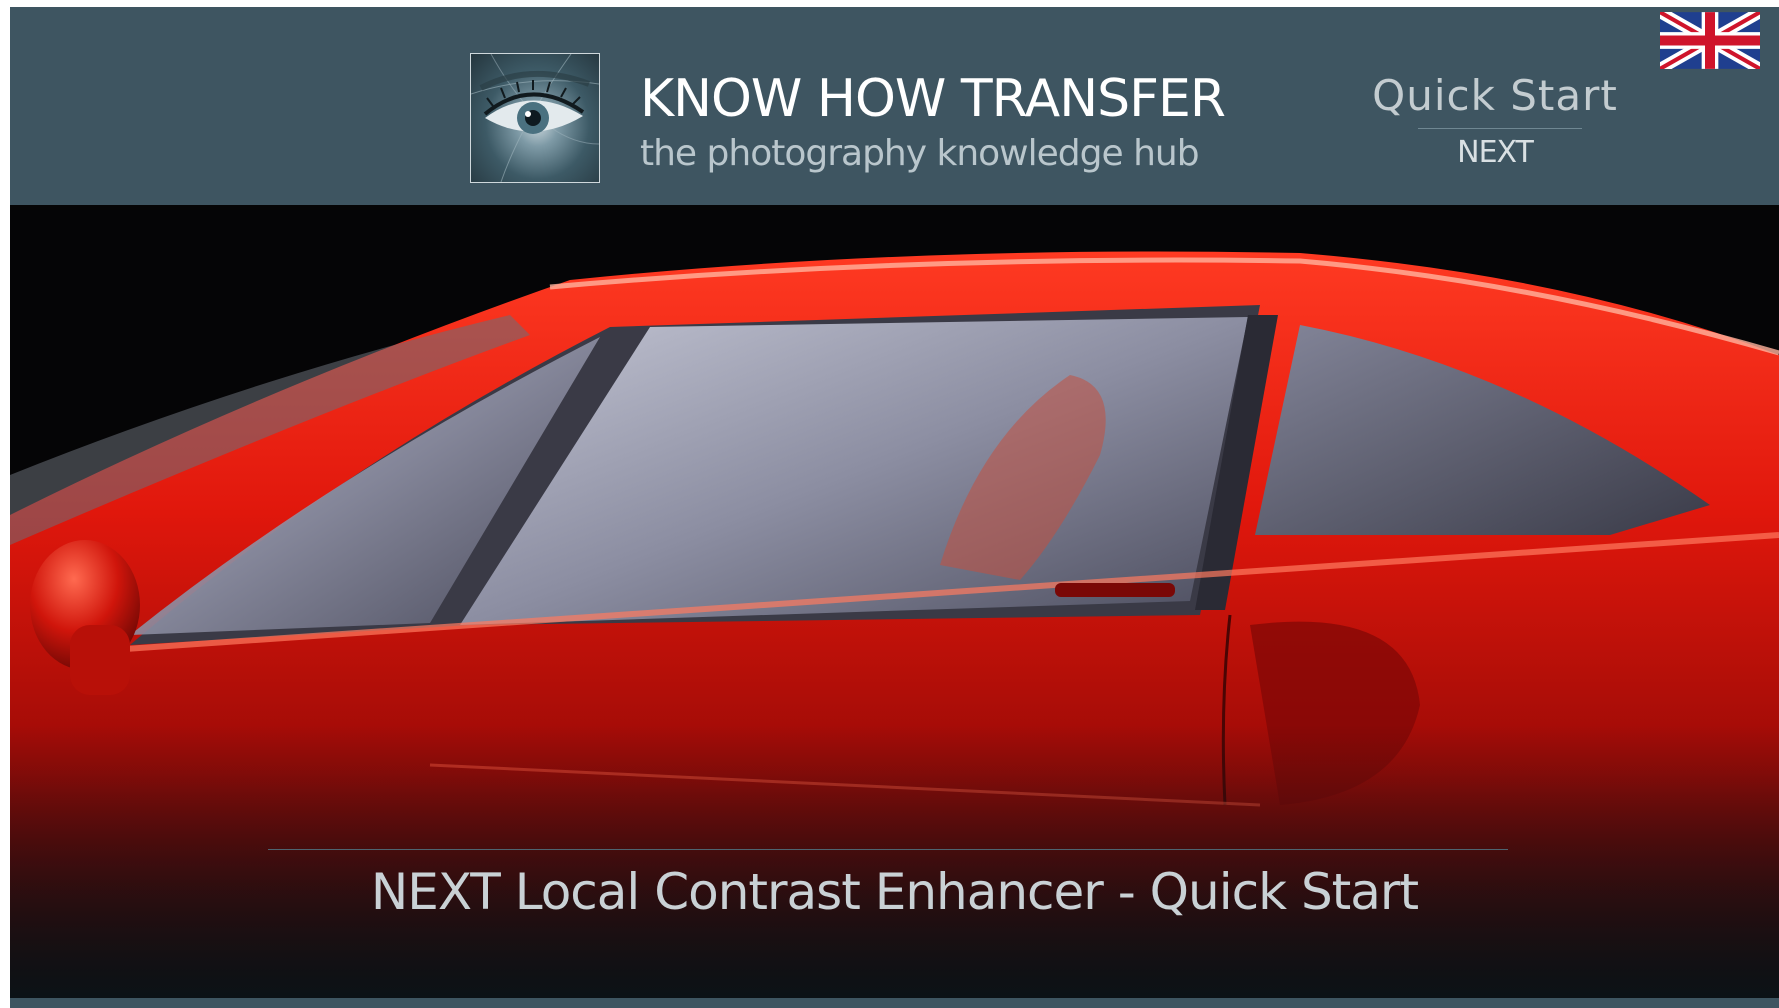 Image resolution: width=1779 pixels, height=1008 pixels. Describe the element at coordinates (894, 1003) in the screenshot. I see `footer-strip` at that location.